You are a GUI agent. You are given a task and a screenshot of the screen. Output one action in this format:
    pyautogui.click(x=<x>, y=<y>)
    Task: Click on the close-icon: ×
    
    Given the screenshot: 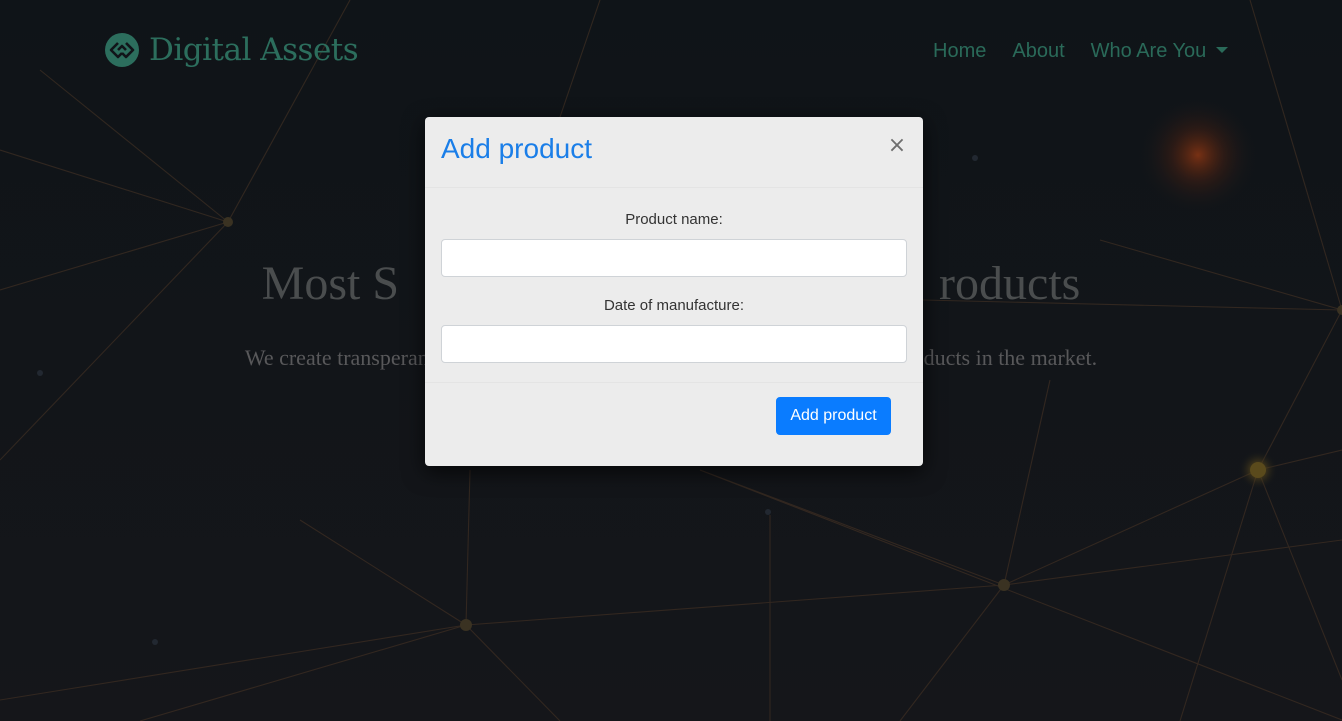 What is the action you would take?
    pyautogui.click(x=897, y=146)
    